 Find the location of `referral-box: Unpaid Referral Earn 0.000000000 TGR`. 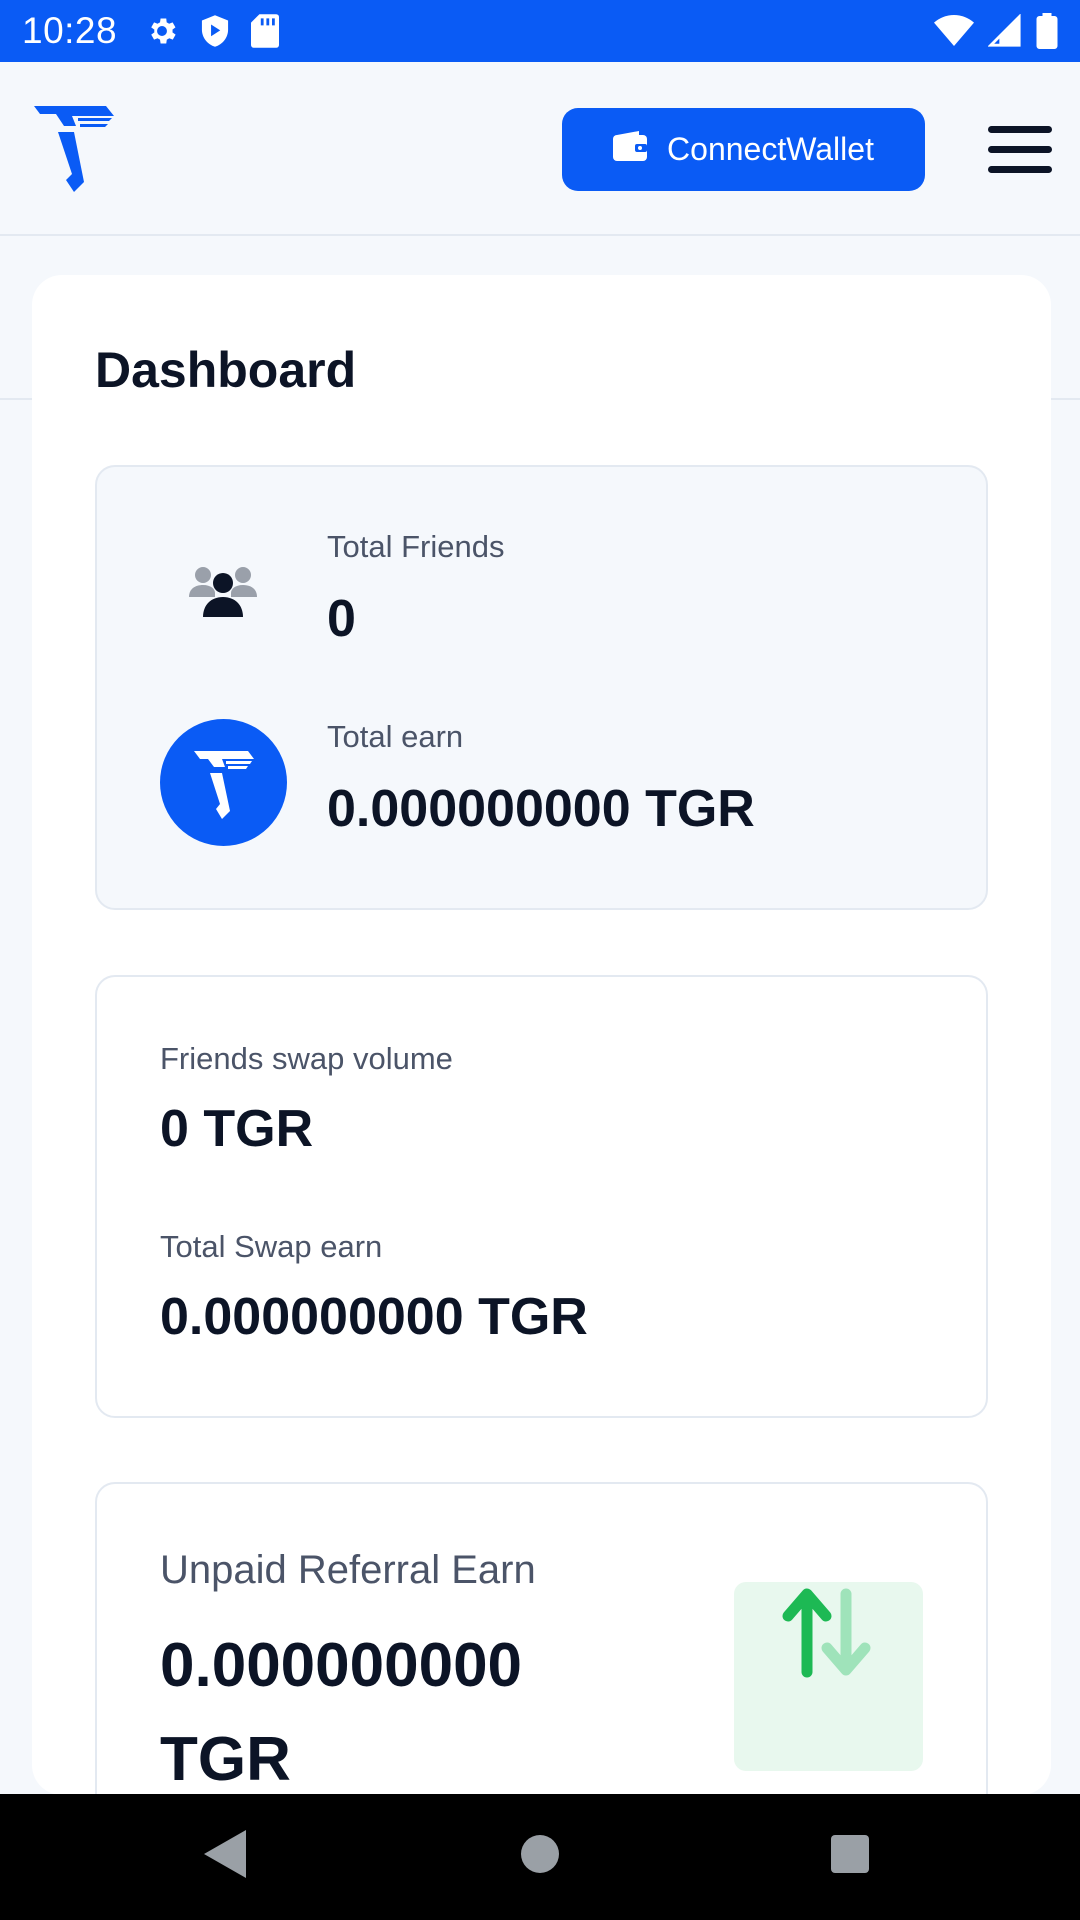

referral-box: Unpaid Referral Earn 0.000000000 TGR is located at coordinates (541, 1652).